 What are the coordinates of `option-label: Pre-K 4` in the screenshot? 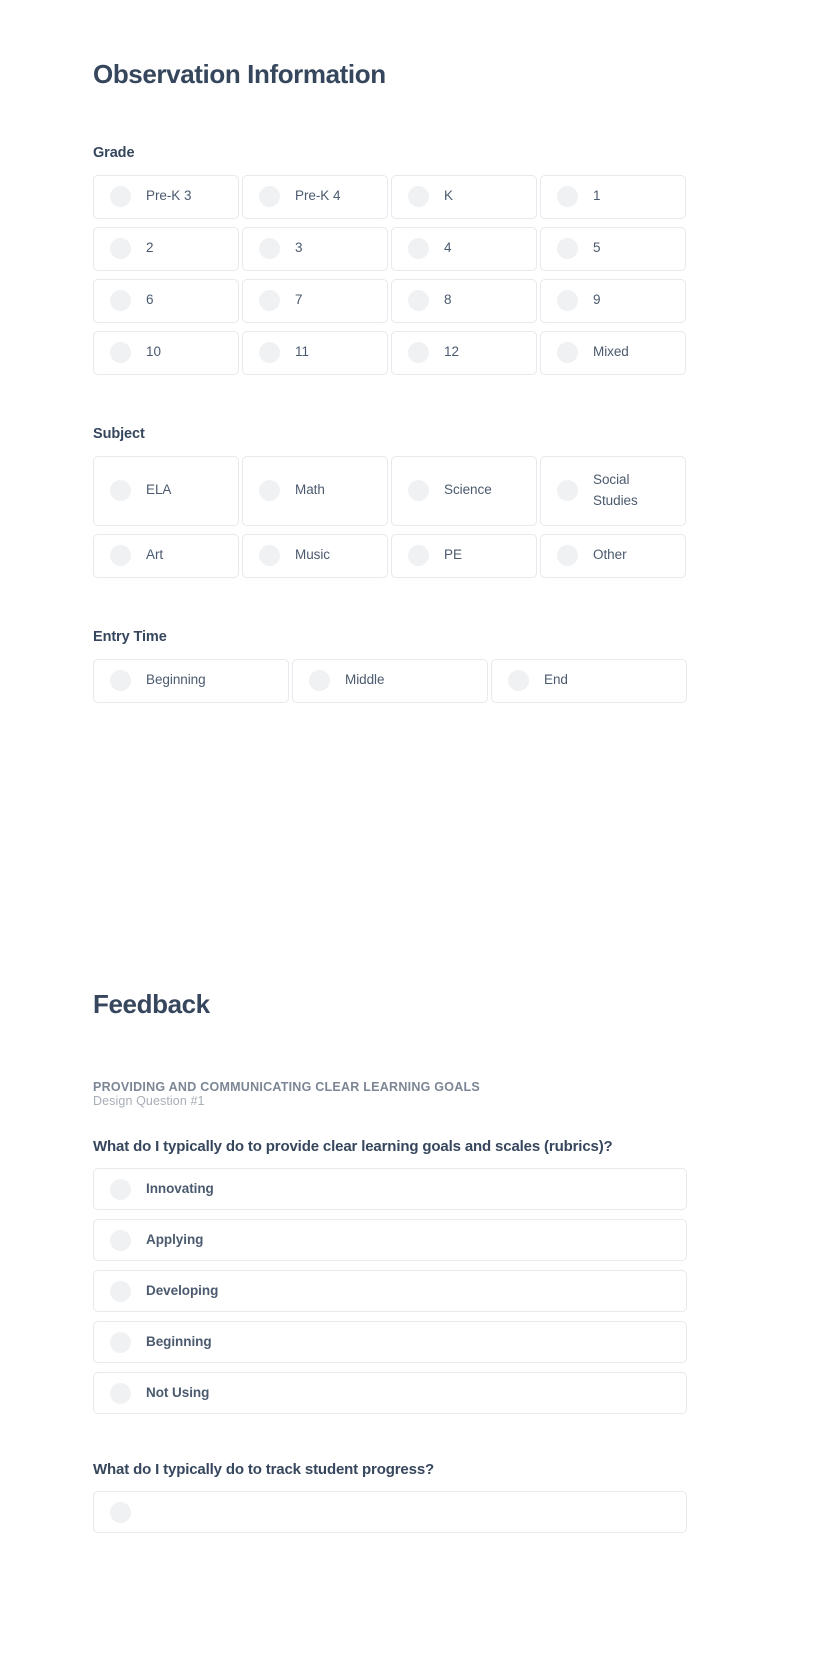 It's located at (318, 196).